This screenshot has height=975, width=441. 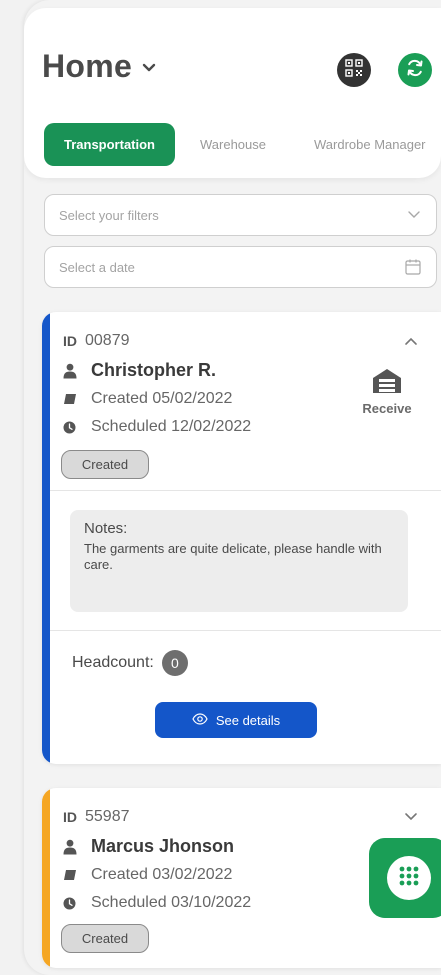 I want to click on notes-label: Notes:, so click(x=106, y=528).